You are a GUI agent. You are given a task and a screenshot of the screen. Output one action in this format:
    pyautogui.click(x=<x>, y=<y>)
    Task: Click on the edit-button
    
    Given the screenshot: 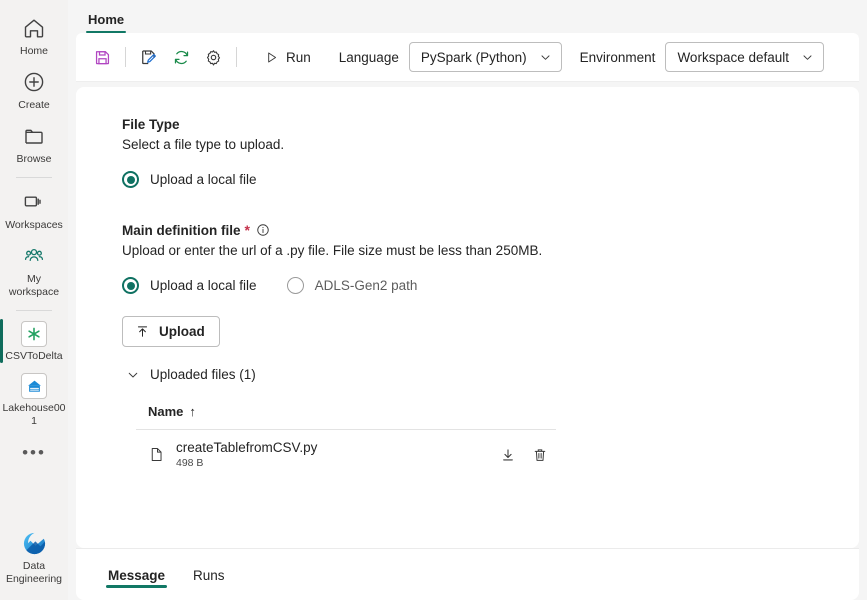 What is the action you would take?
    pyautogui.click(x=149, y=57)
    